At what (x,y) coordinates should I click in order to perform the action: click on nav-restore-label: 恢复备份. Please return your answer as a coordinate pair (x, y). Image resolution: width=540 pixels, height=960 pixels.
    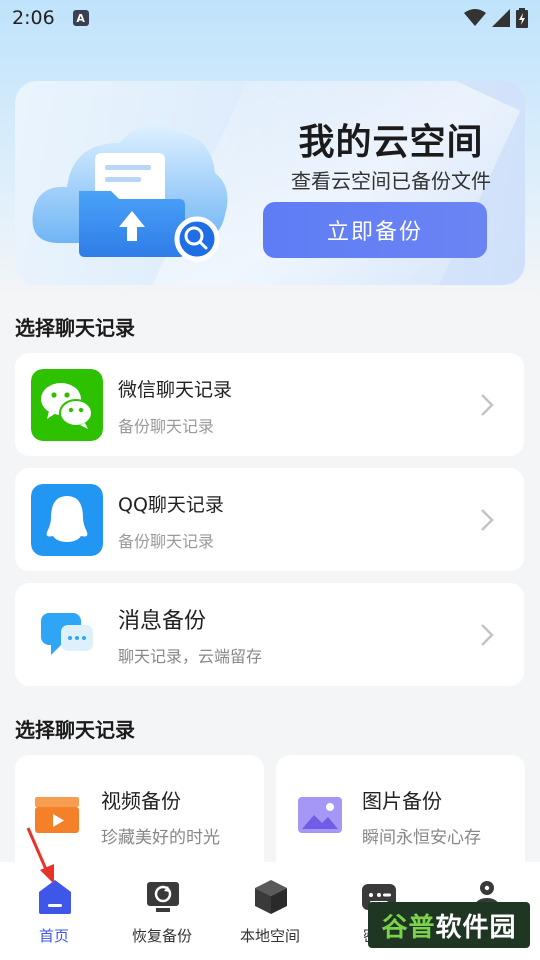
    Looking at the image, I should click on (161, 936).